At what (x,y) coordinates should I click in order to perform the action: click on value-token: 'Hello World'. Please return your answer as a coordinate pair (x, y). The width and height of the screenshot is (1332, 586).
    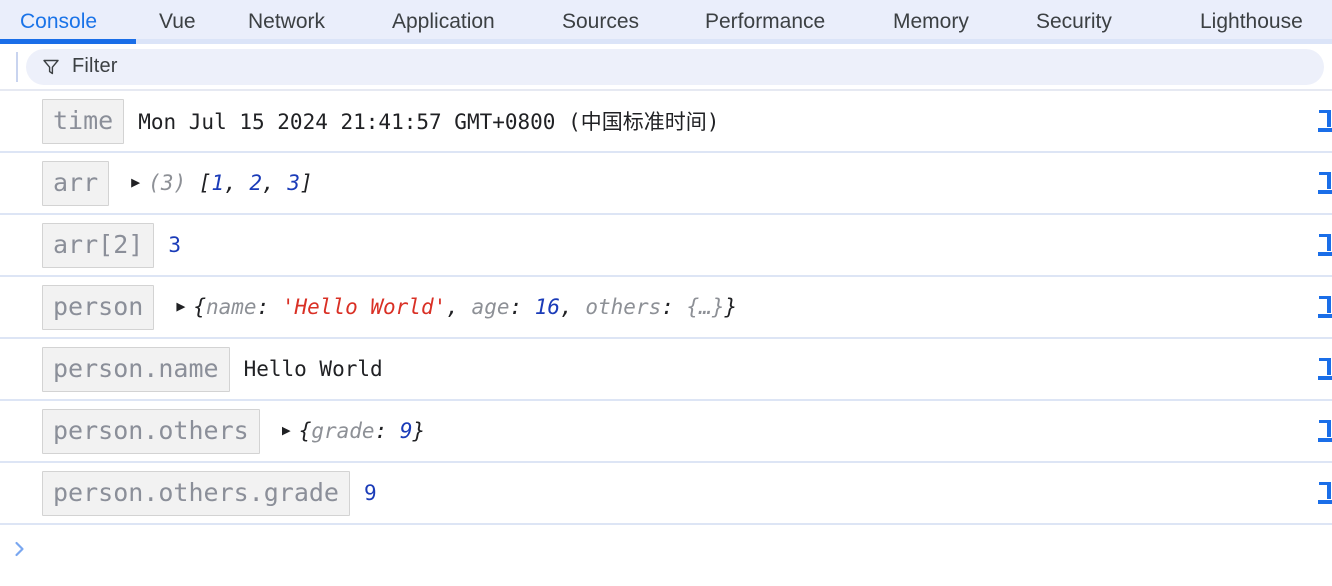
    Looking at the image, I should click on (364, 307).